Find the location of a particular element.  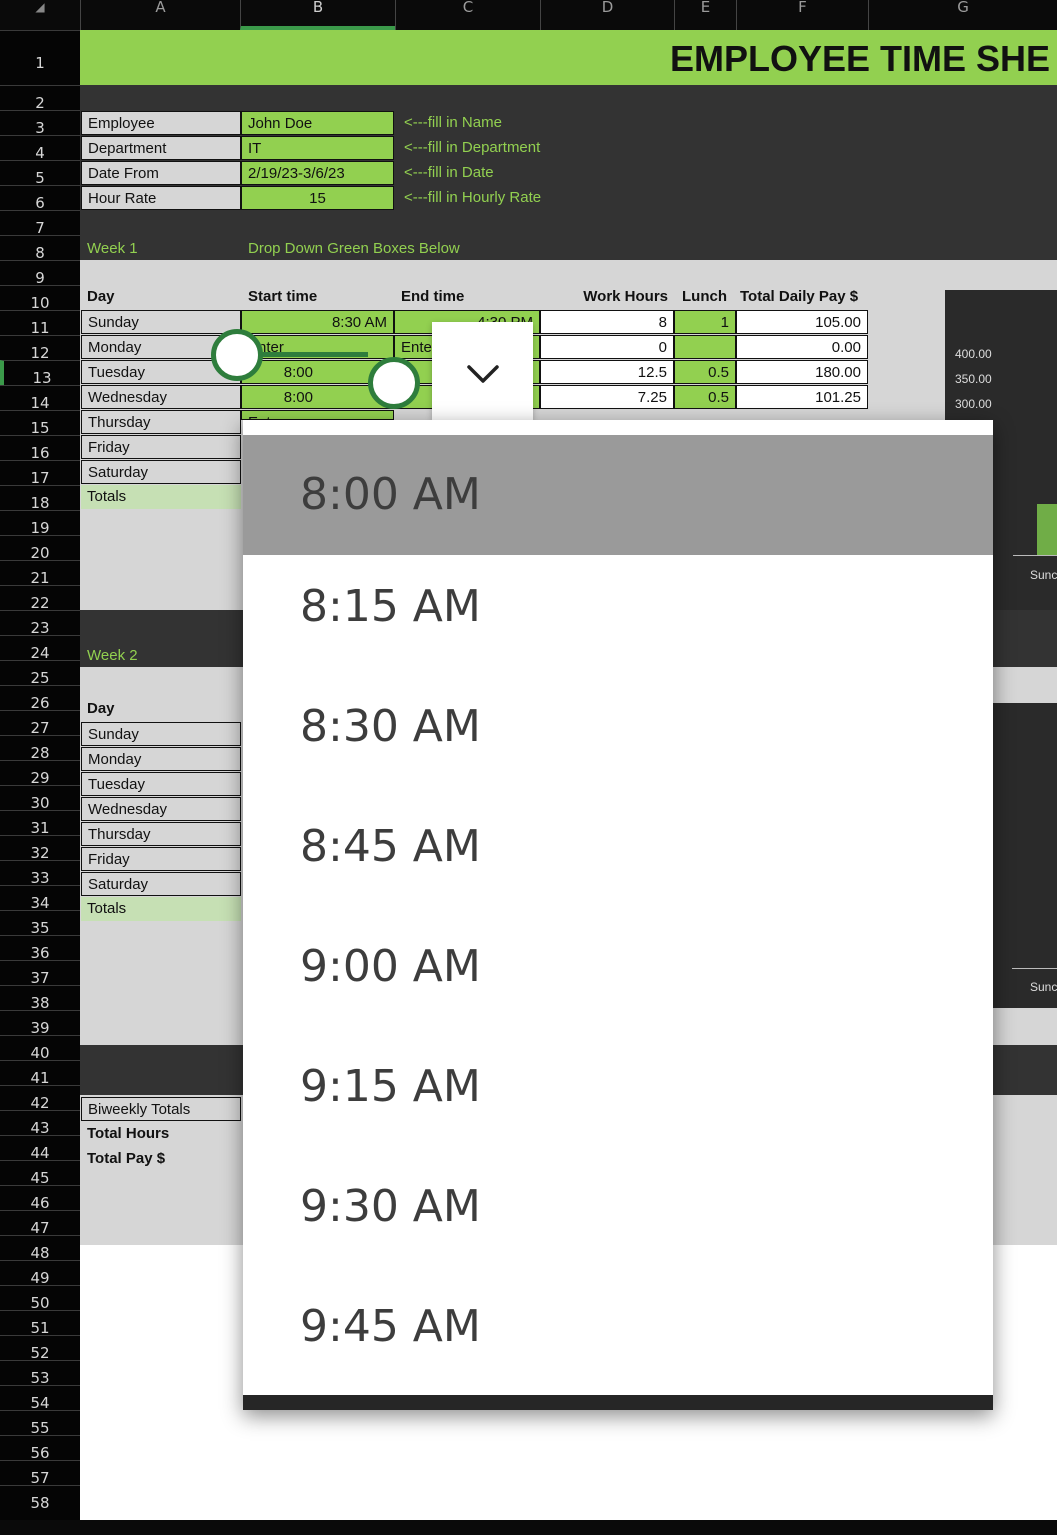

dropdown-option: 9:30 AM is located at coordinates (618, 1207).